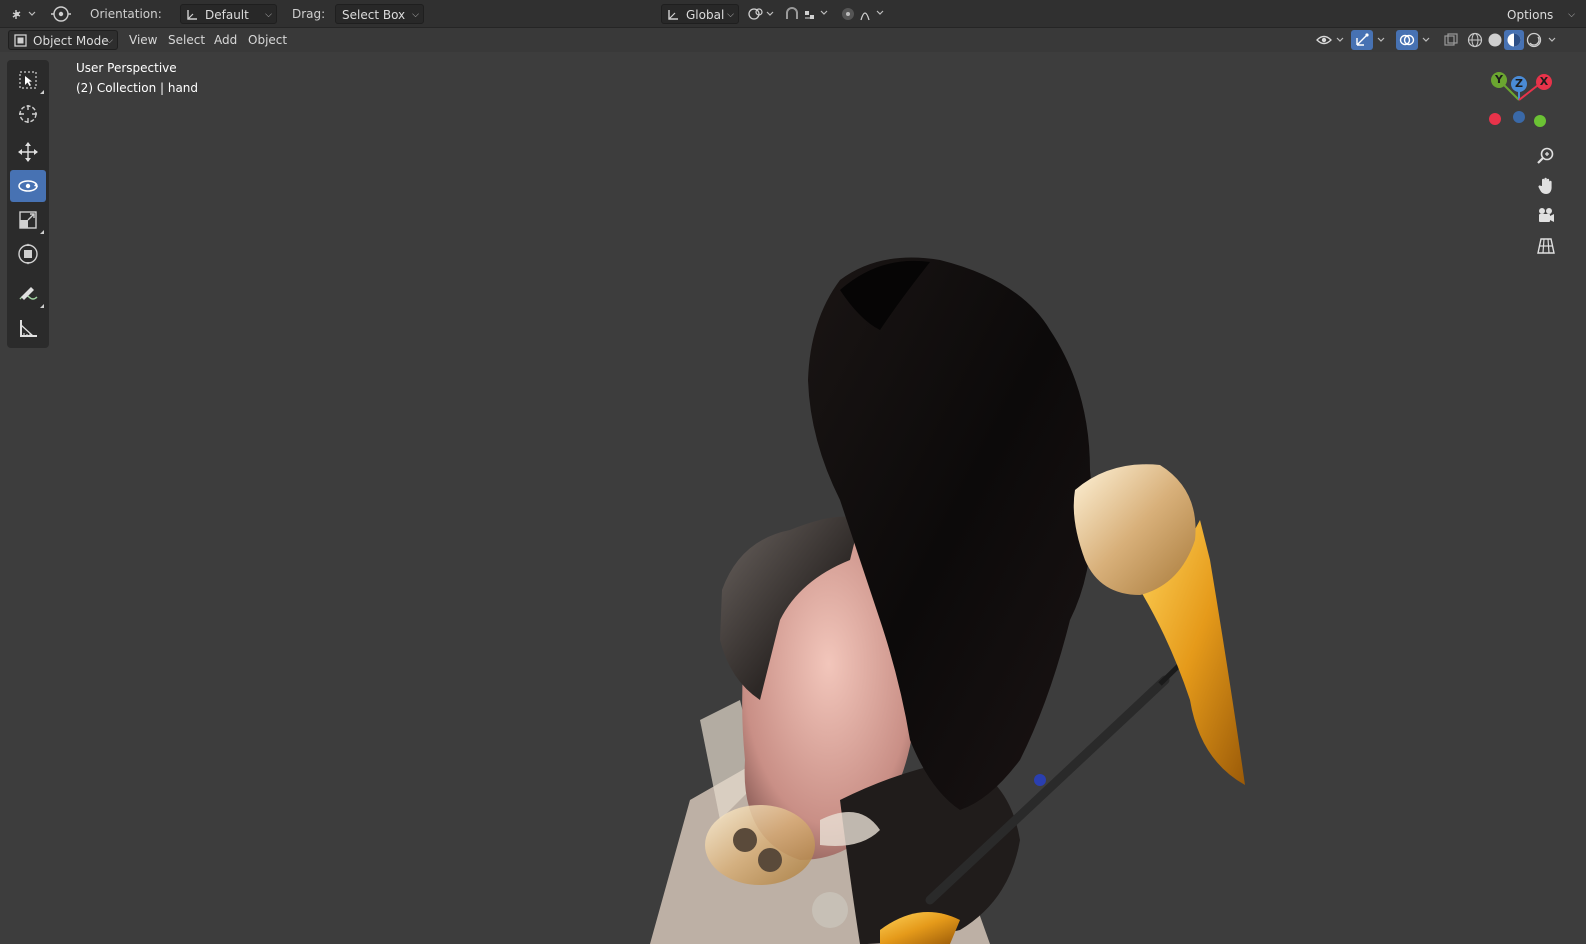 Image resolution: width=1586 pixels, height=944 pixels. I want to click on object-mode-icon, so click(20, 40).